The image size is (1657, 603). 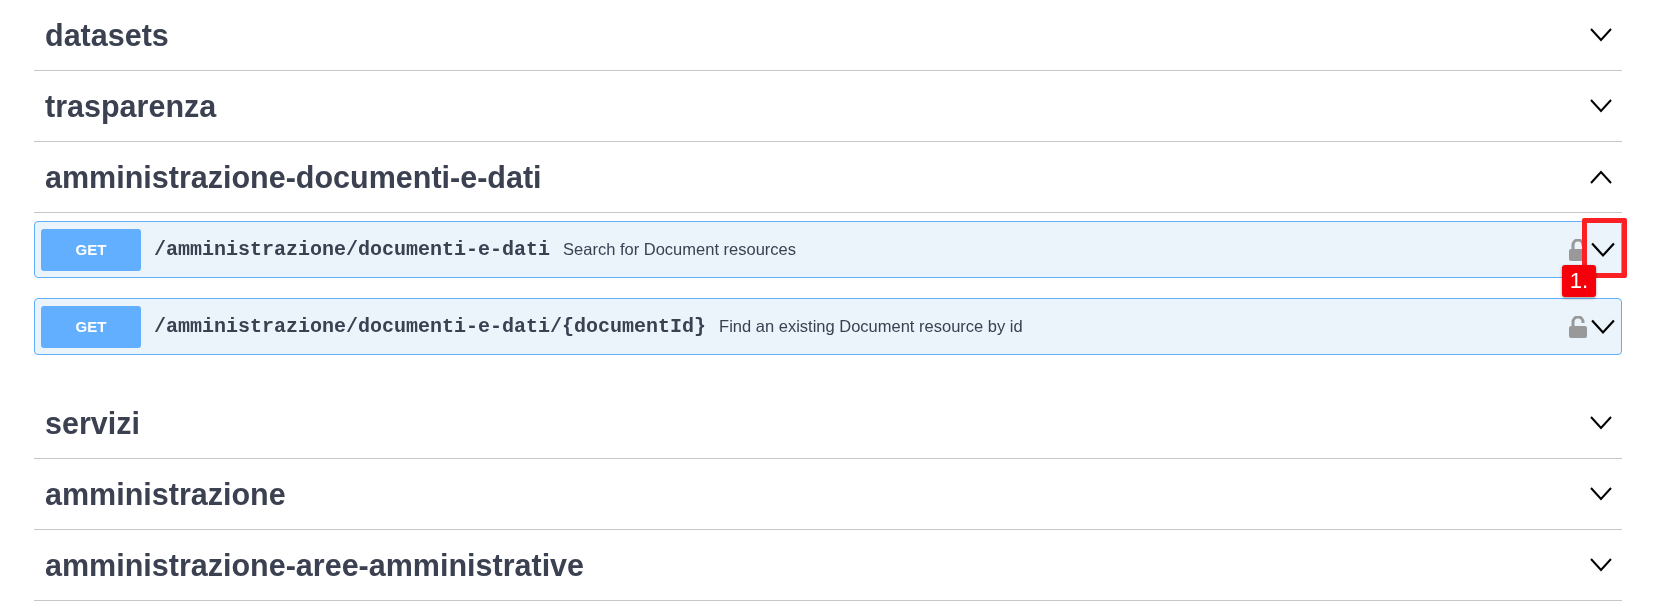 I want to click on section-title: amministrazione, so click(x=165, y=494).